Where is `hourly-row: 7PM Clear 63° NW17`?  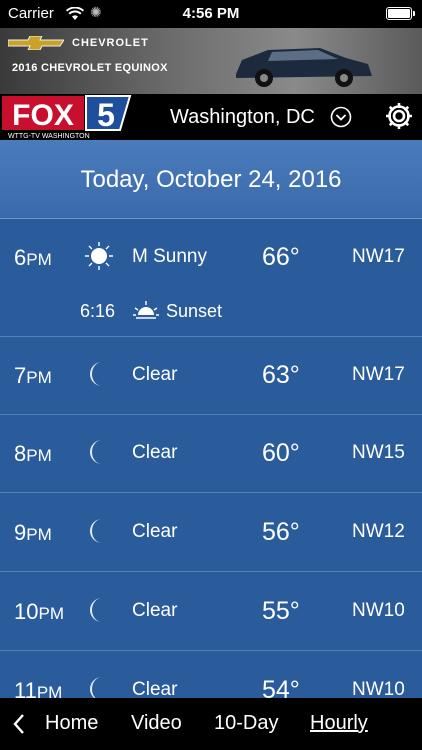 hourly-row: 7PM Clear 63° NW17 is located at coordinates (211, 376).